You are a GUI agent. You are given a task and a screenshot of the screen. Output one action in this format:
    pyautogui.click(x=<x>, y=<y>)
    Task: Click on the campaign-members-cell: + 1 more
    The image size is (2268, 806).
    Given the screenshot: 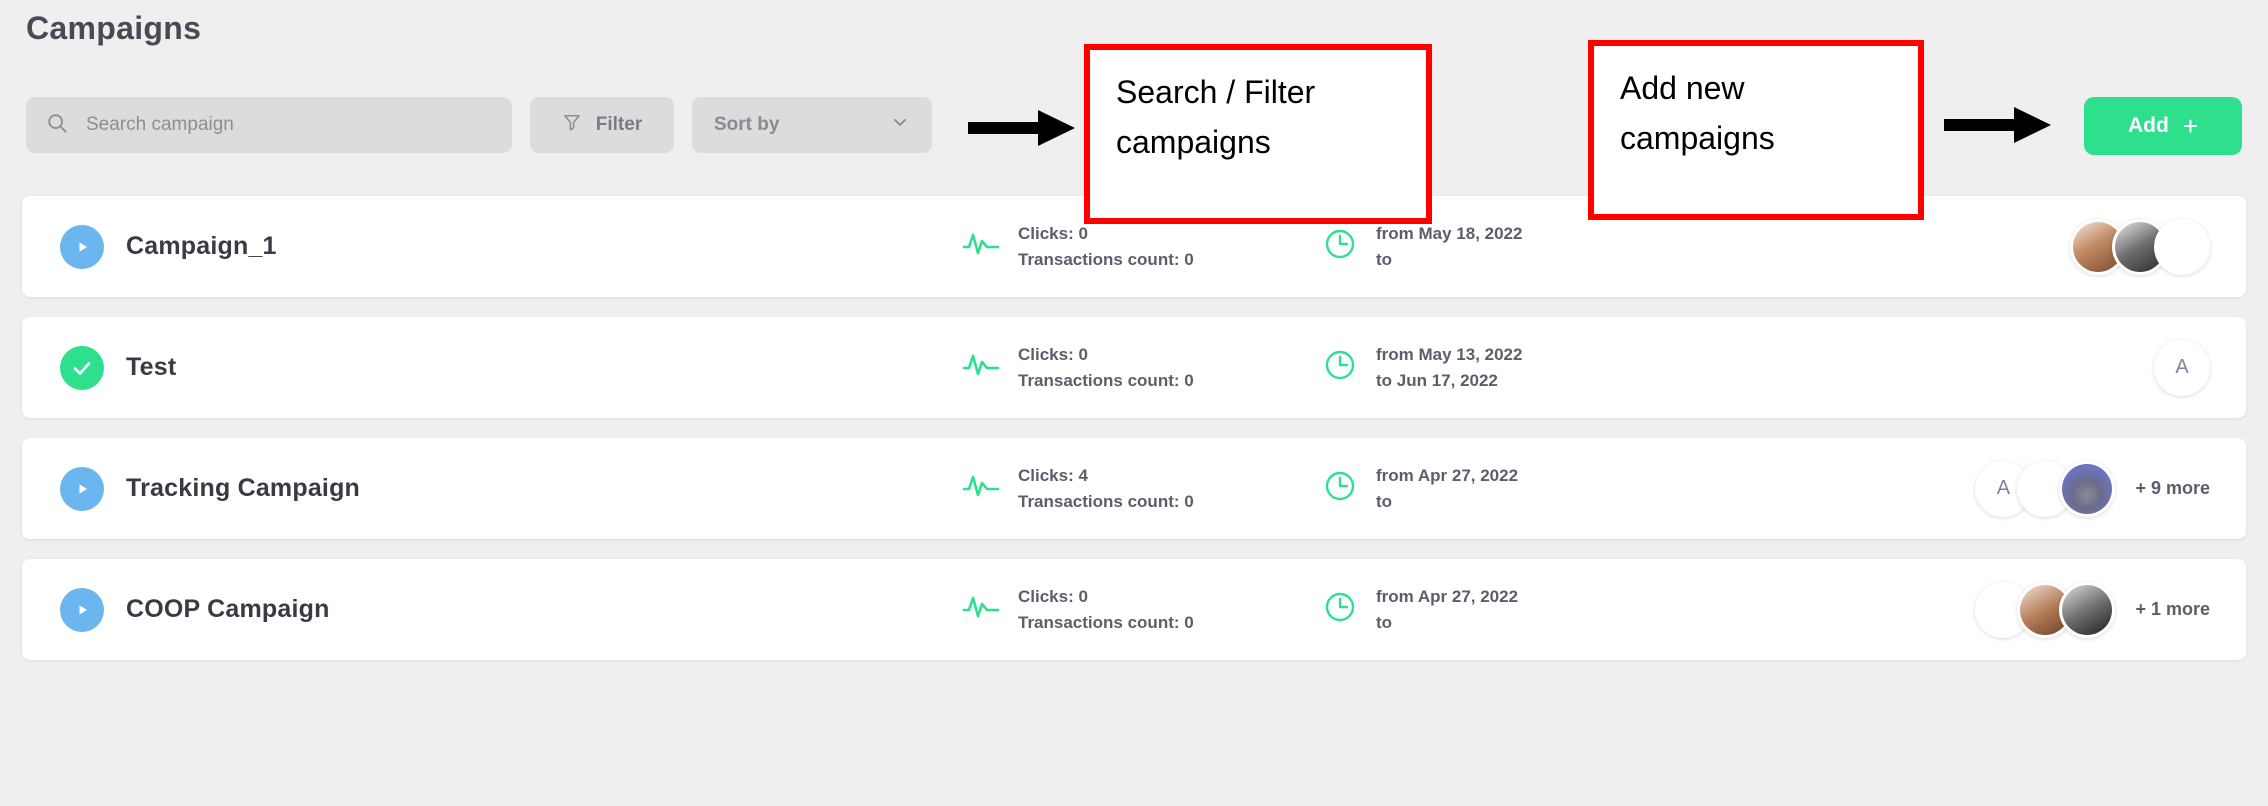 What is the action you would take?
    pyautogui.click(x=2110, y=609)
    